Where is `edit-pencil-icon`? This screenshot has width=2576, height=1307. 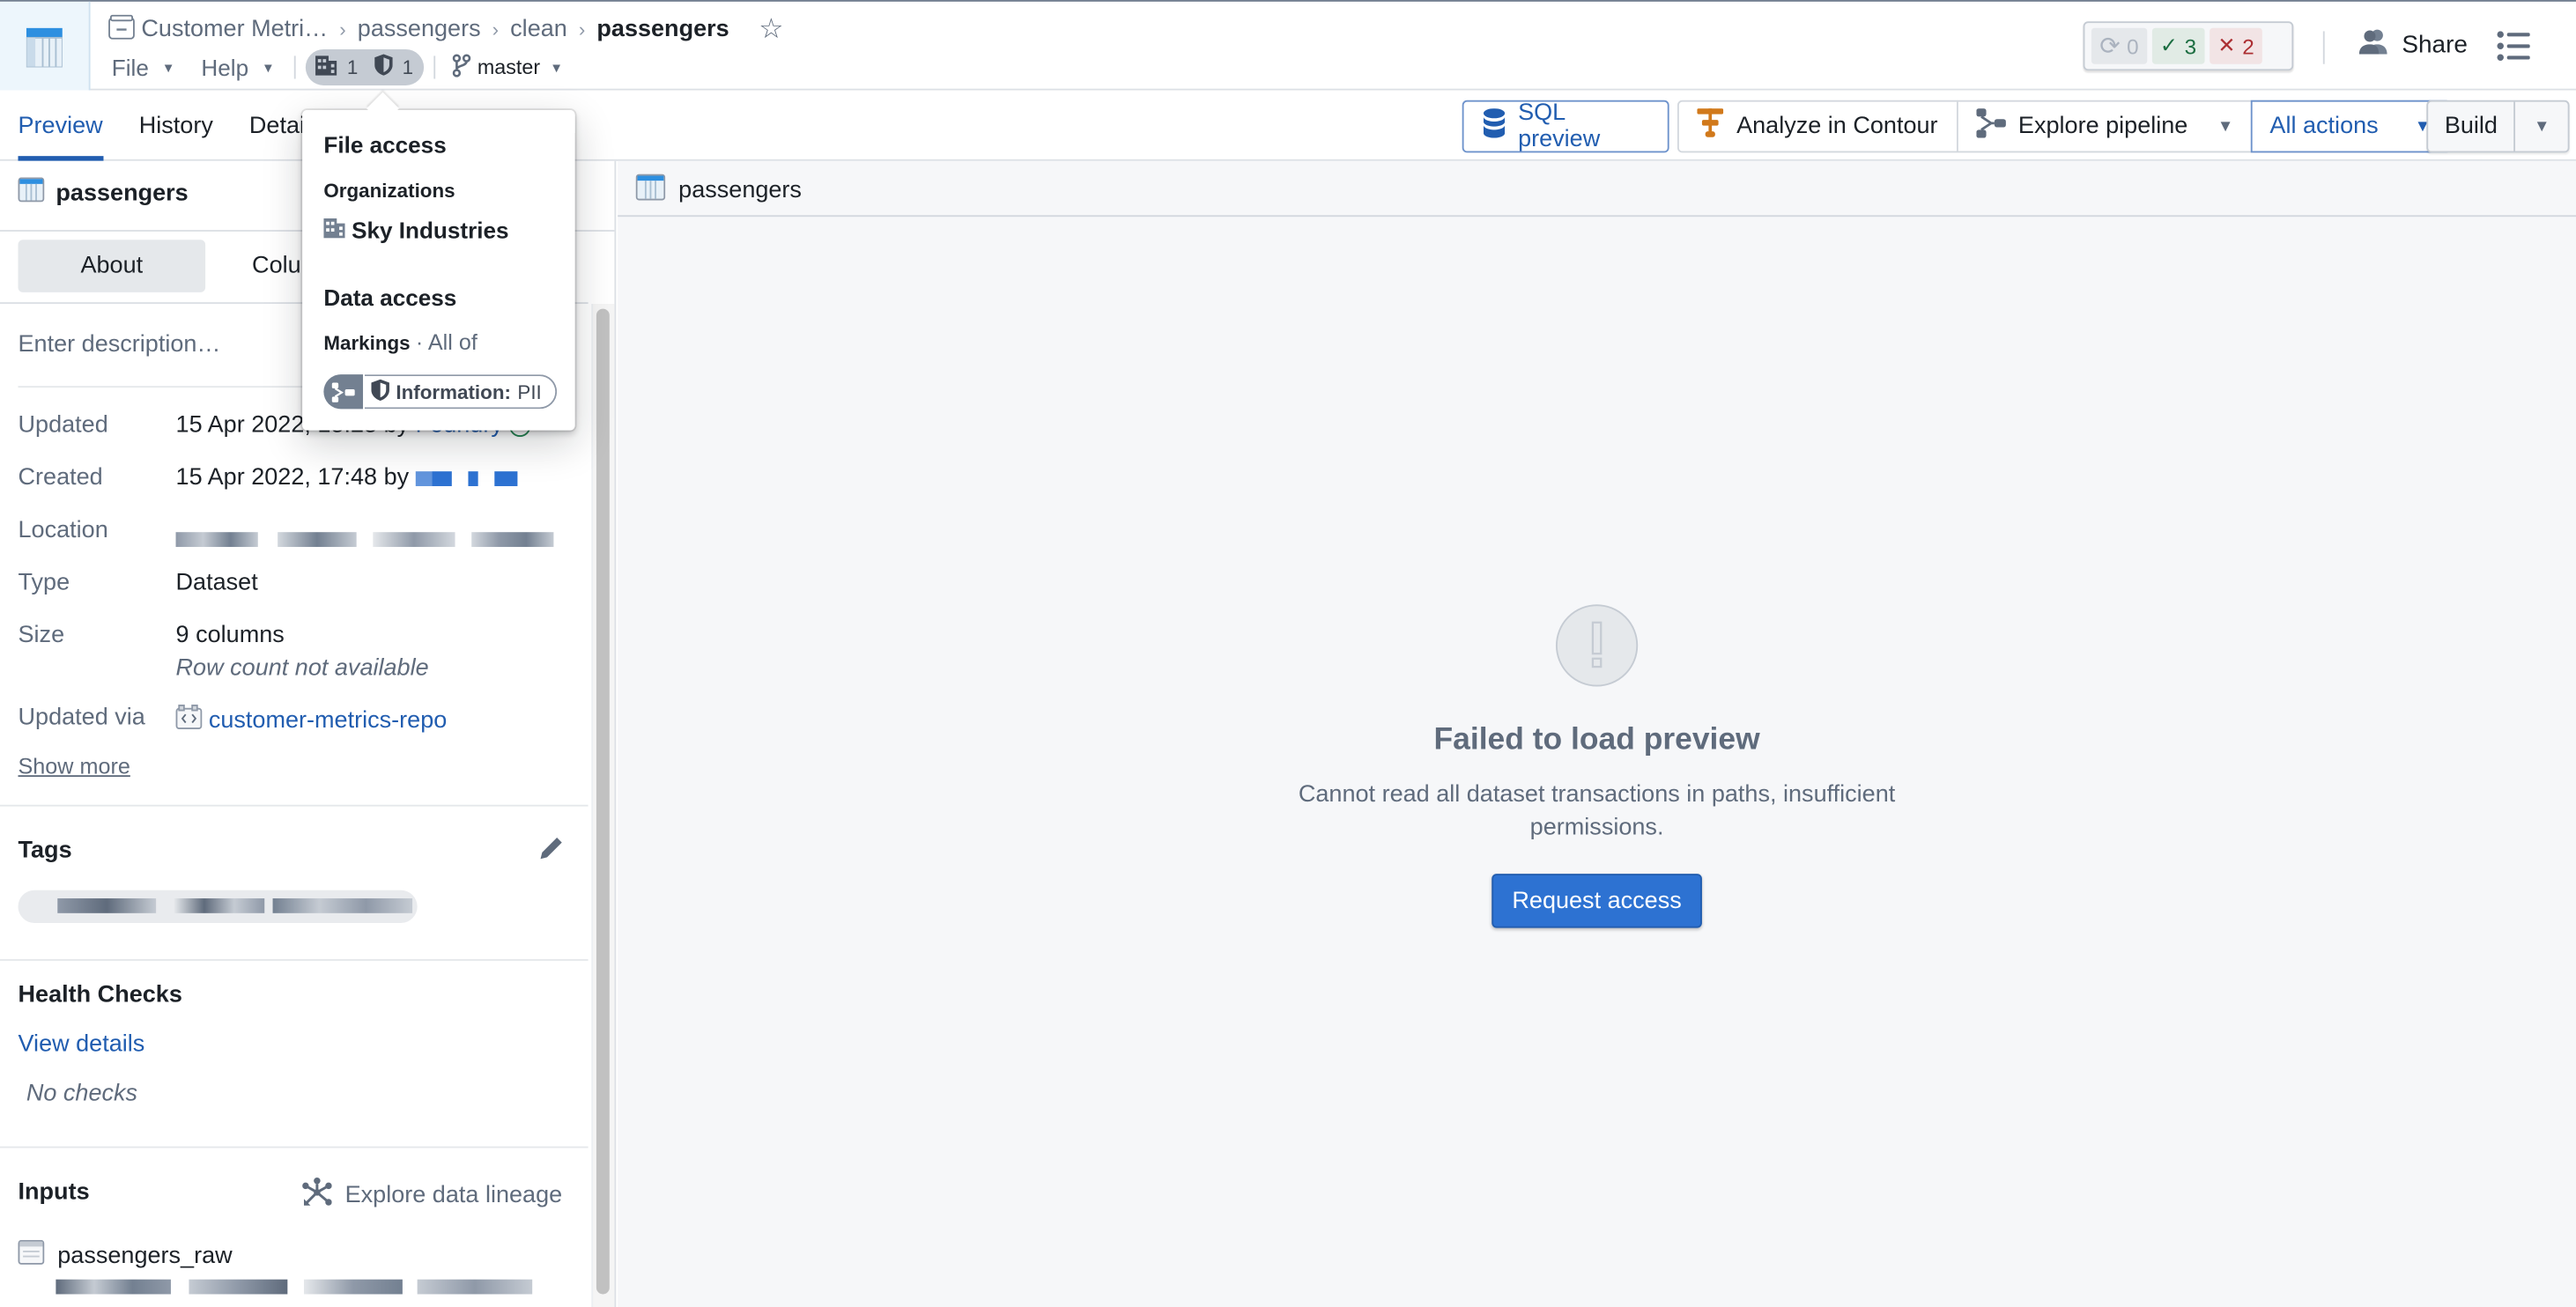
edit-pencil-icon is located at coordinates (551, 852).